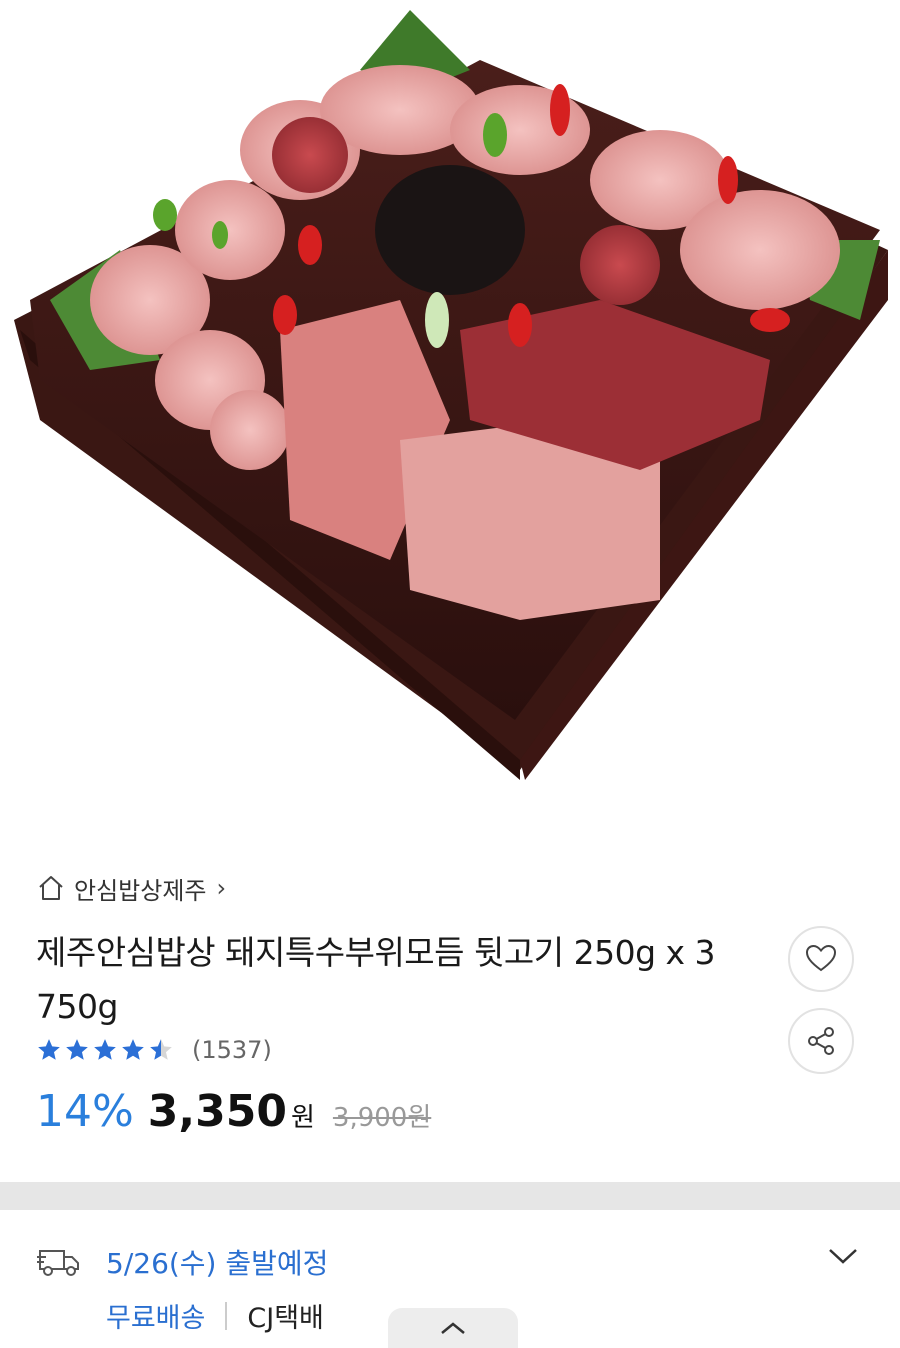 The image size is (900, 1348). Describe the element at coordinates (217, 1111) in the screenshot. I see `sale-price: 3,350` at that location.